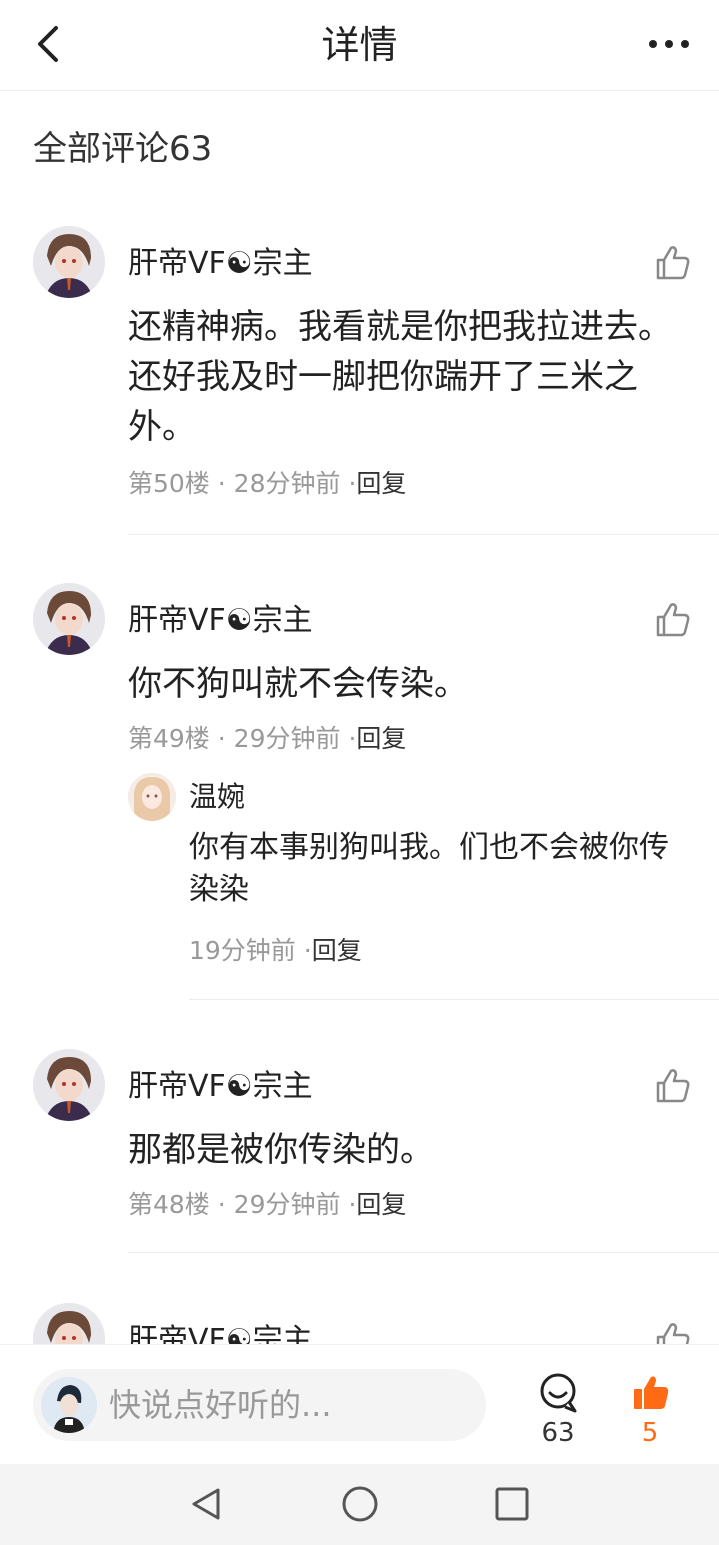  I want to click on user-avatar, so click(69, 1405).